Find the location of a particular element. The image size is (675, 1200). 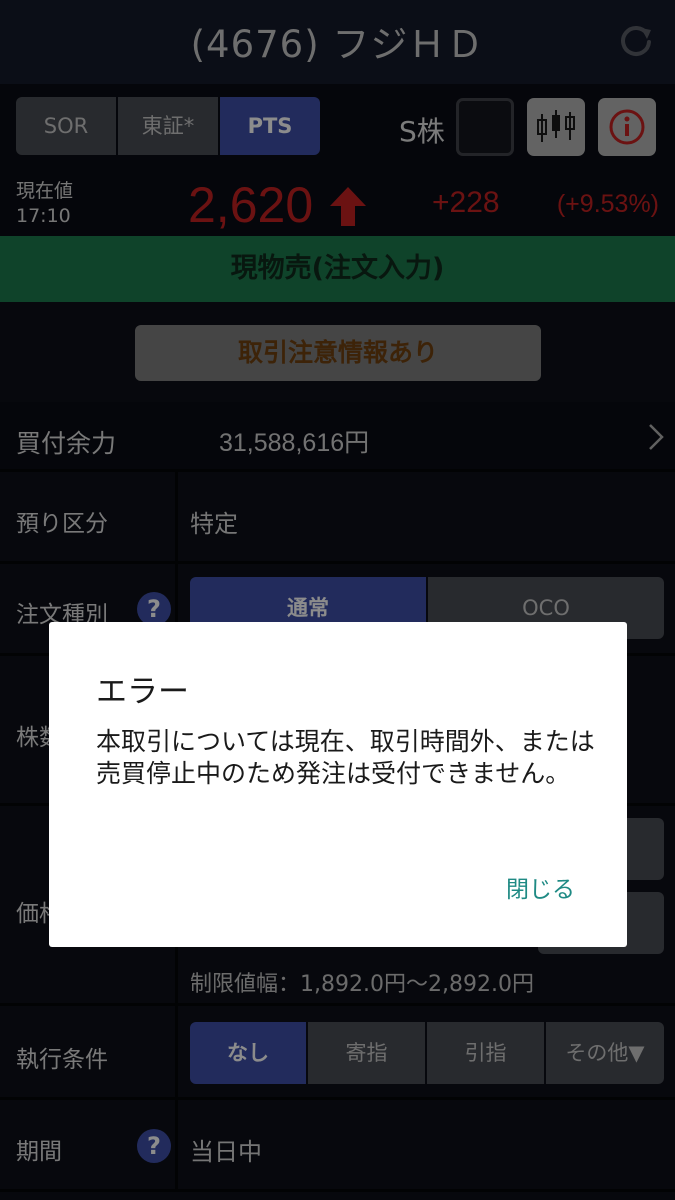

dialog-message: 本取引については現在、取引時間外、または売買停止中のため発注は受付できません。 is located at coordinates (345, 757).